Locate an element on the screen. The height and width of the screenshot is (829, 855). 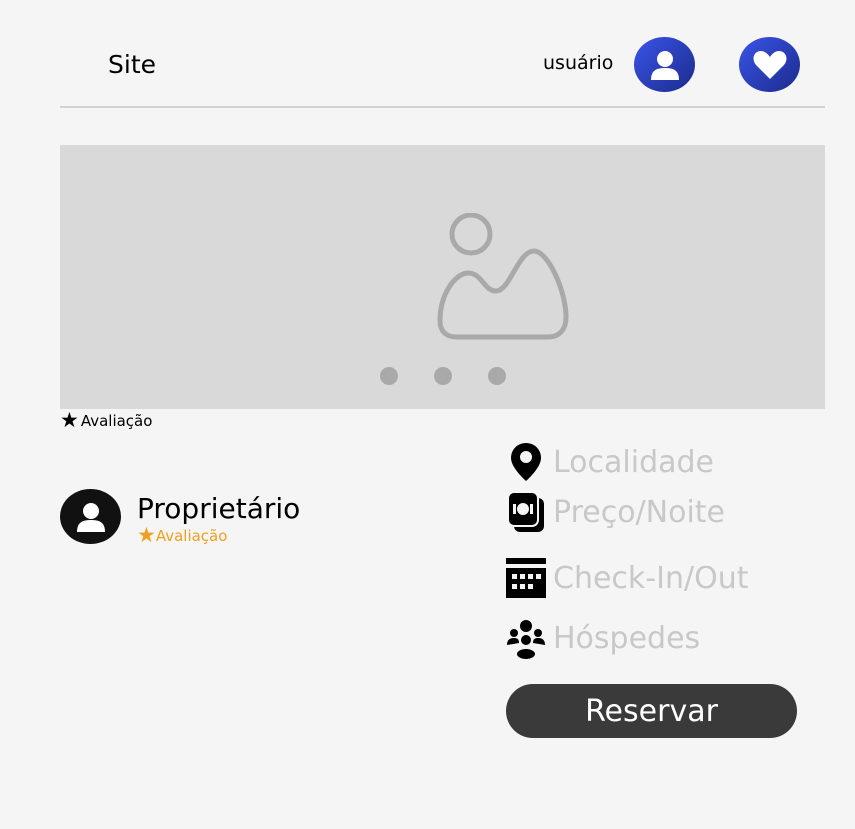
guests-icon is located at coordinates (526, 638).